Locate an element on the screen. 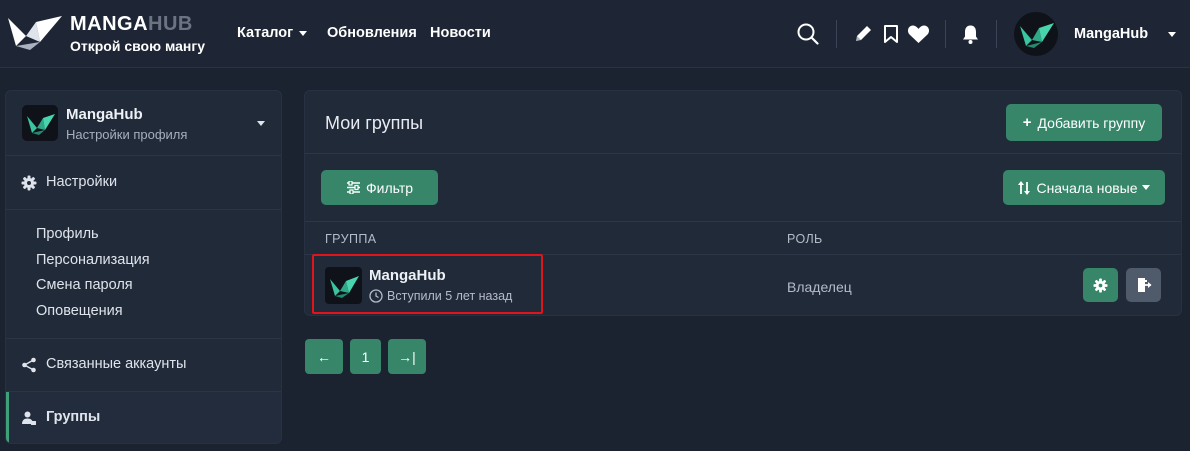 Image resolution: width=1190 pixels, height=451 pixels. sidebar-item-label: Связанные аккаунты is located at coordinates (116, 364).